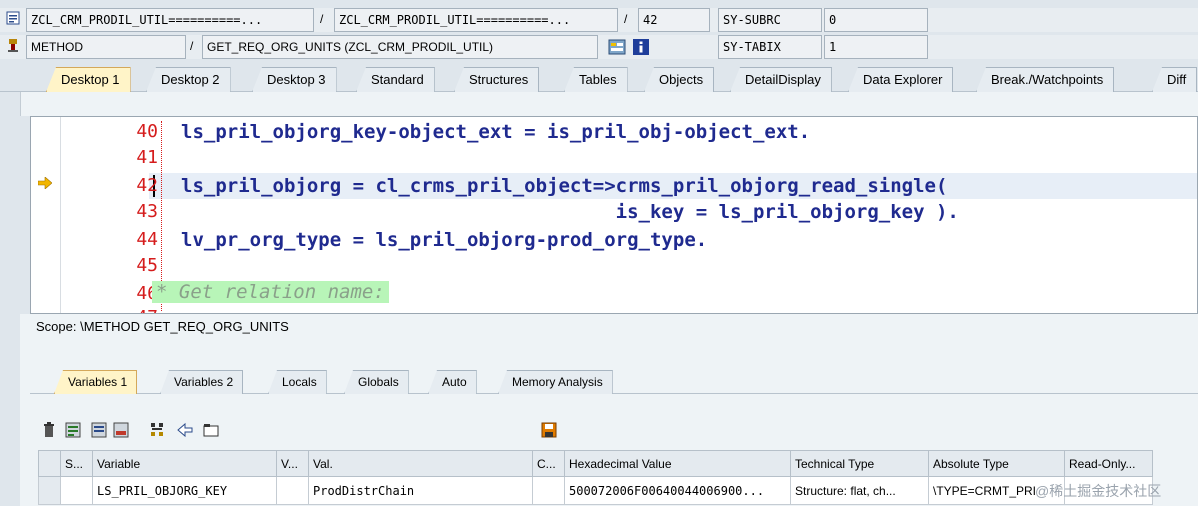 The height and width of the screenshot is (506, 1198). Describe the element at coordinates (452, 382) in the screenshot. I see `tab-auto: Auto` at that location.